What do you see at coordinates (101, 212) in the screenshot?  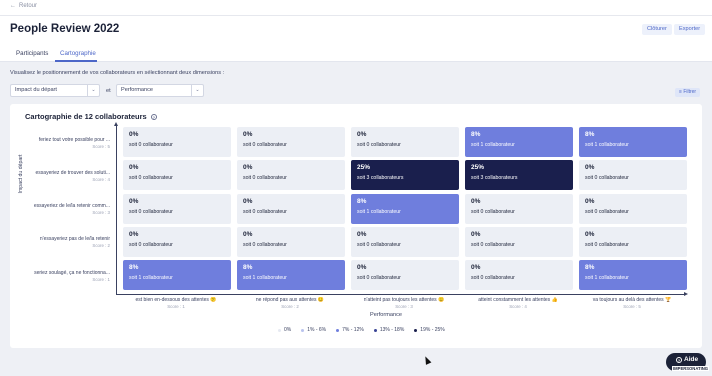 I see `row-score: Score : 3` at bounding box center [101, 212].